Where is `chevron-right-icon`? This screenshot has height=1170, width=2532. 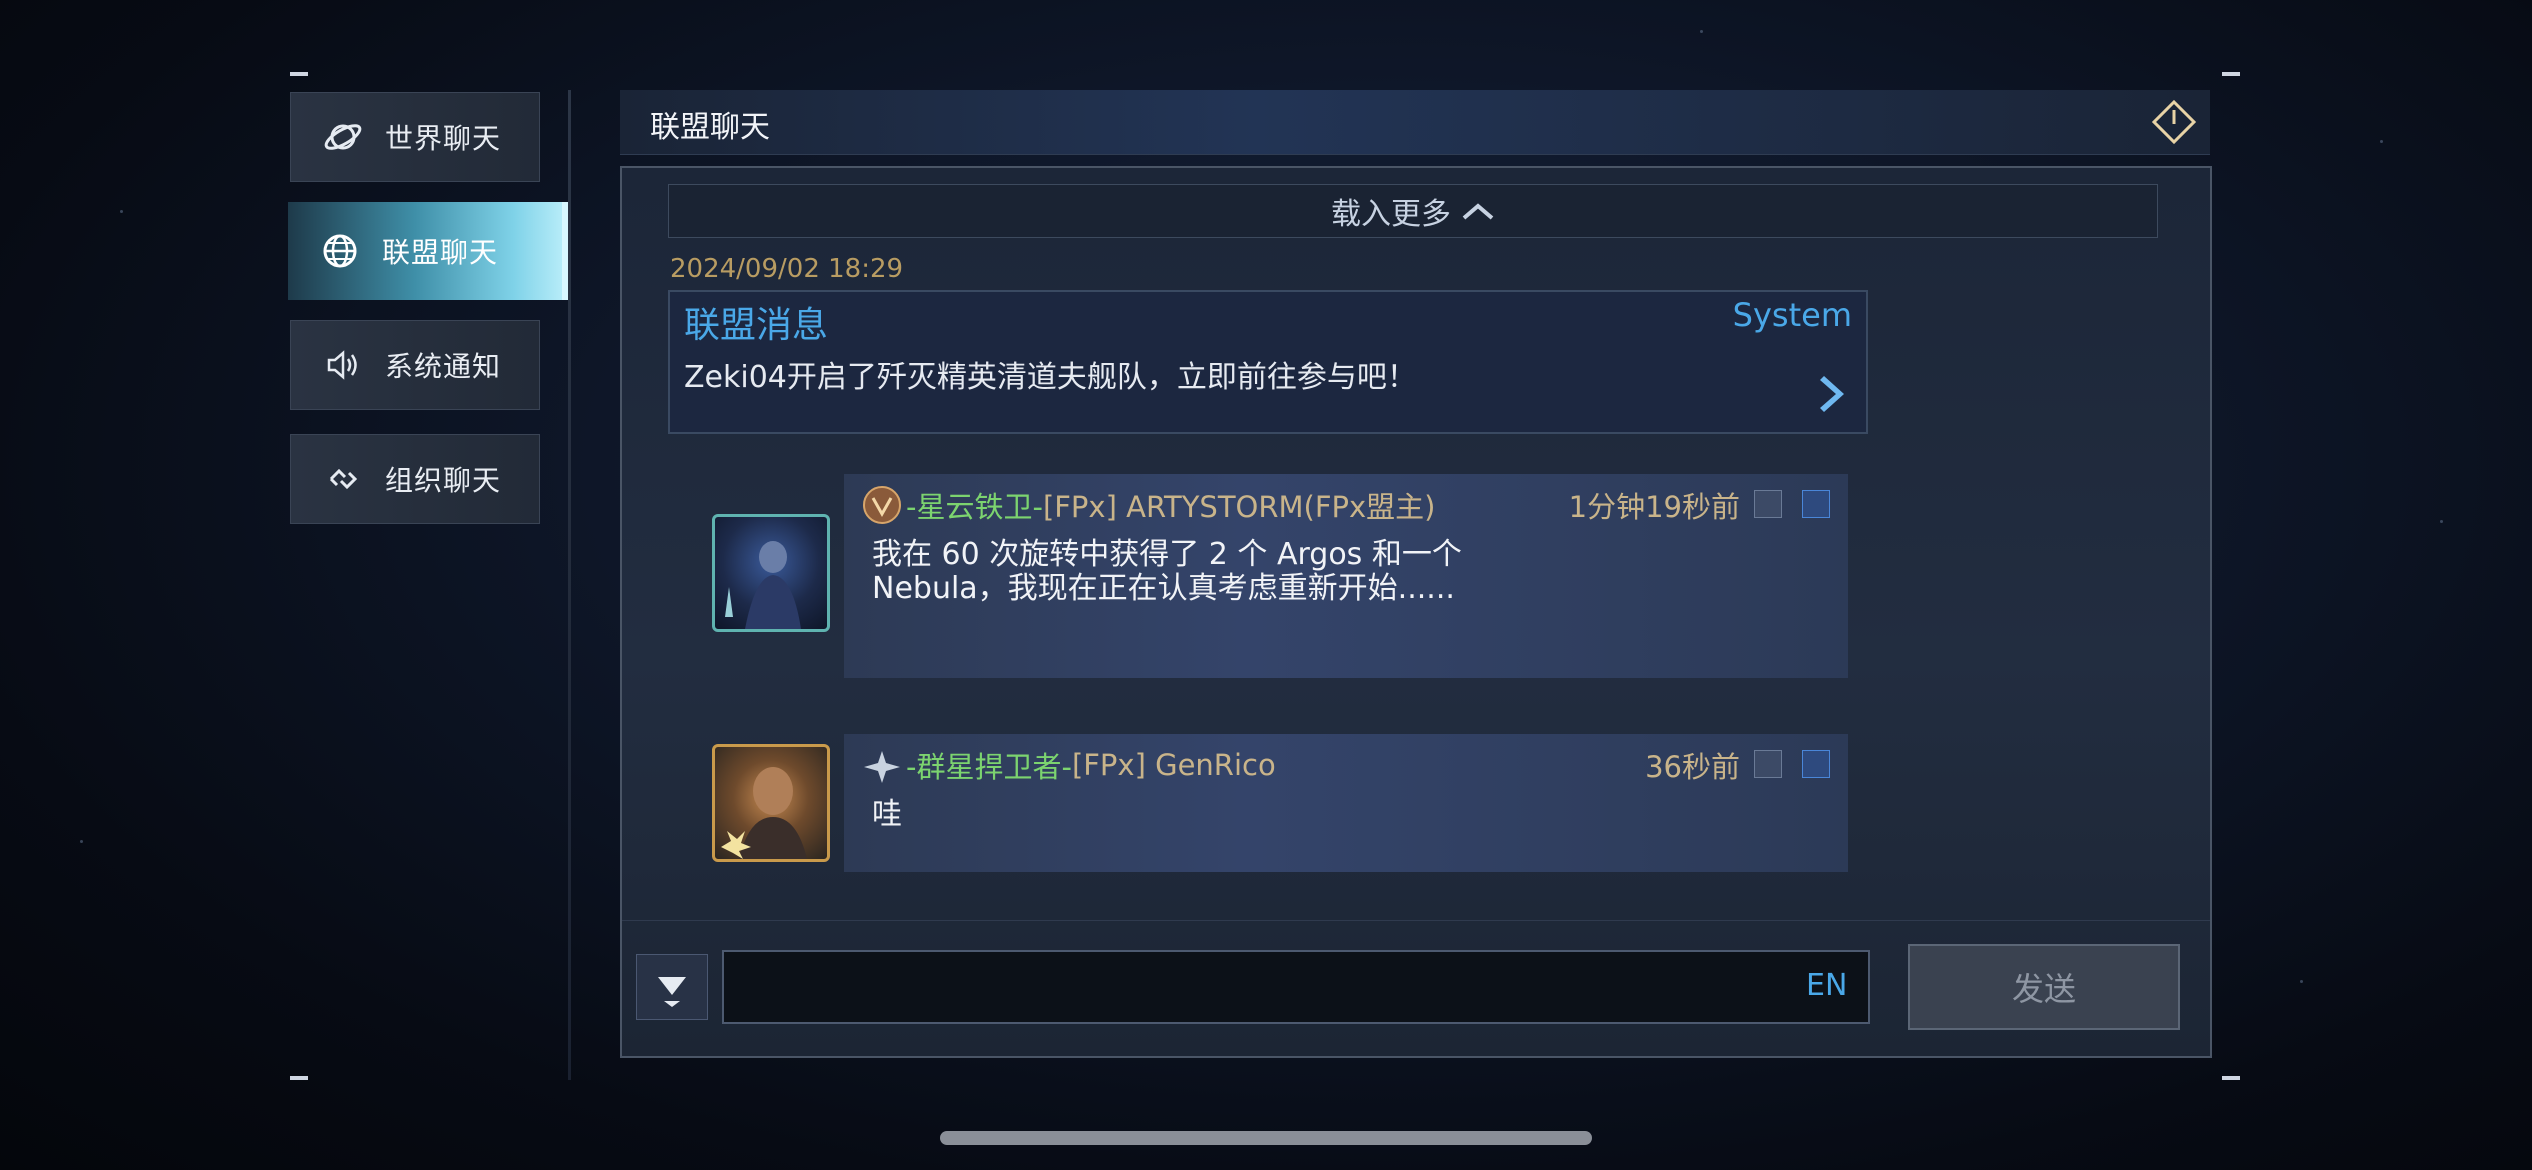 chevron-right-icon is located at coordinates (1833, 394).